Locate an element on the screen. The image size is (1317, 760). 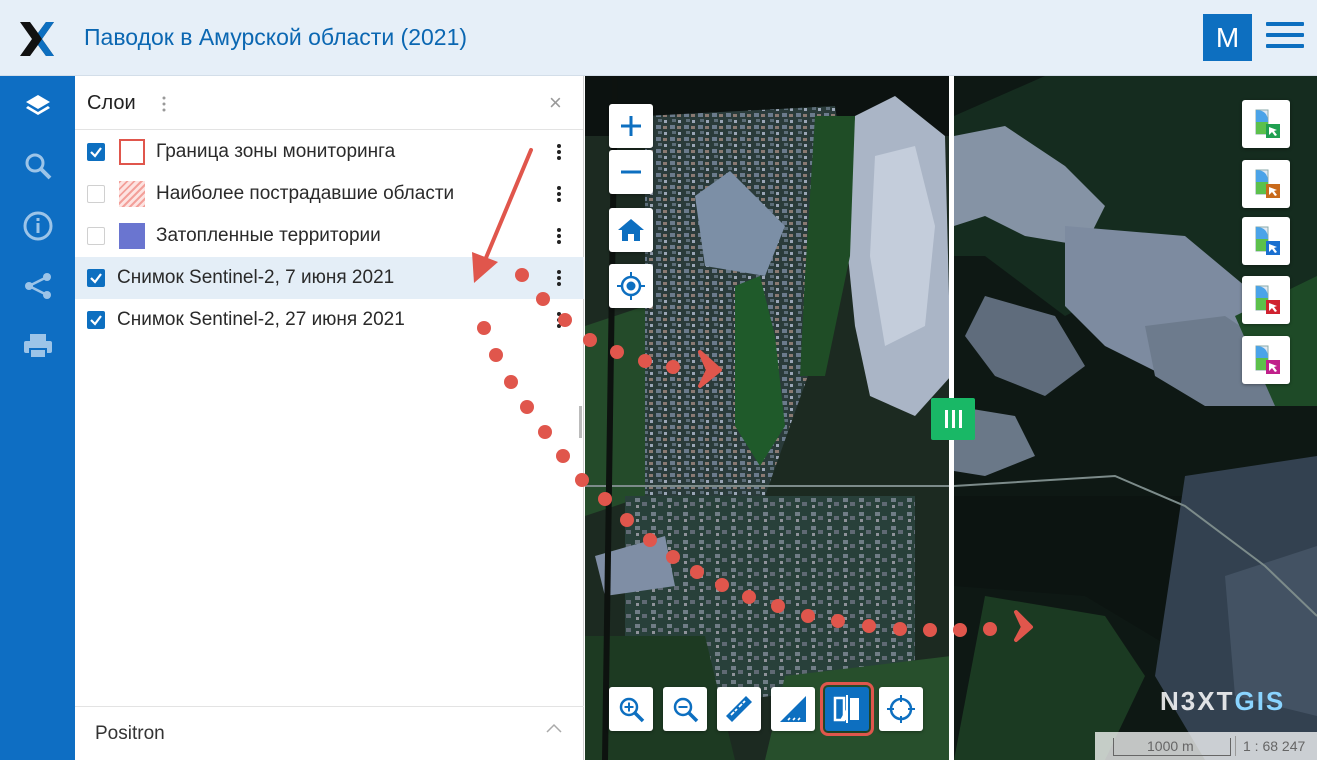
layer-row-selected: Снимок Sentinel-2, 7 июня 2021 is located at coordinates (329, 278).